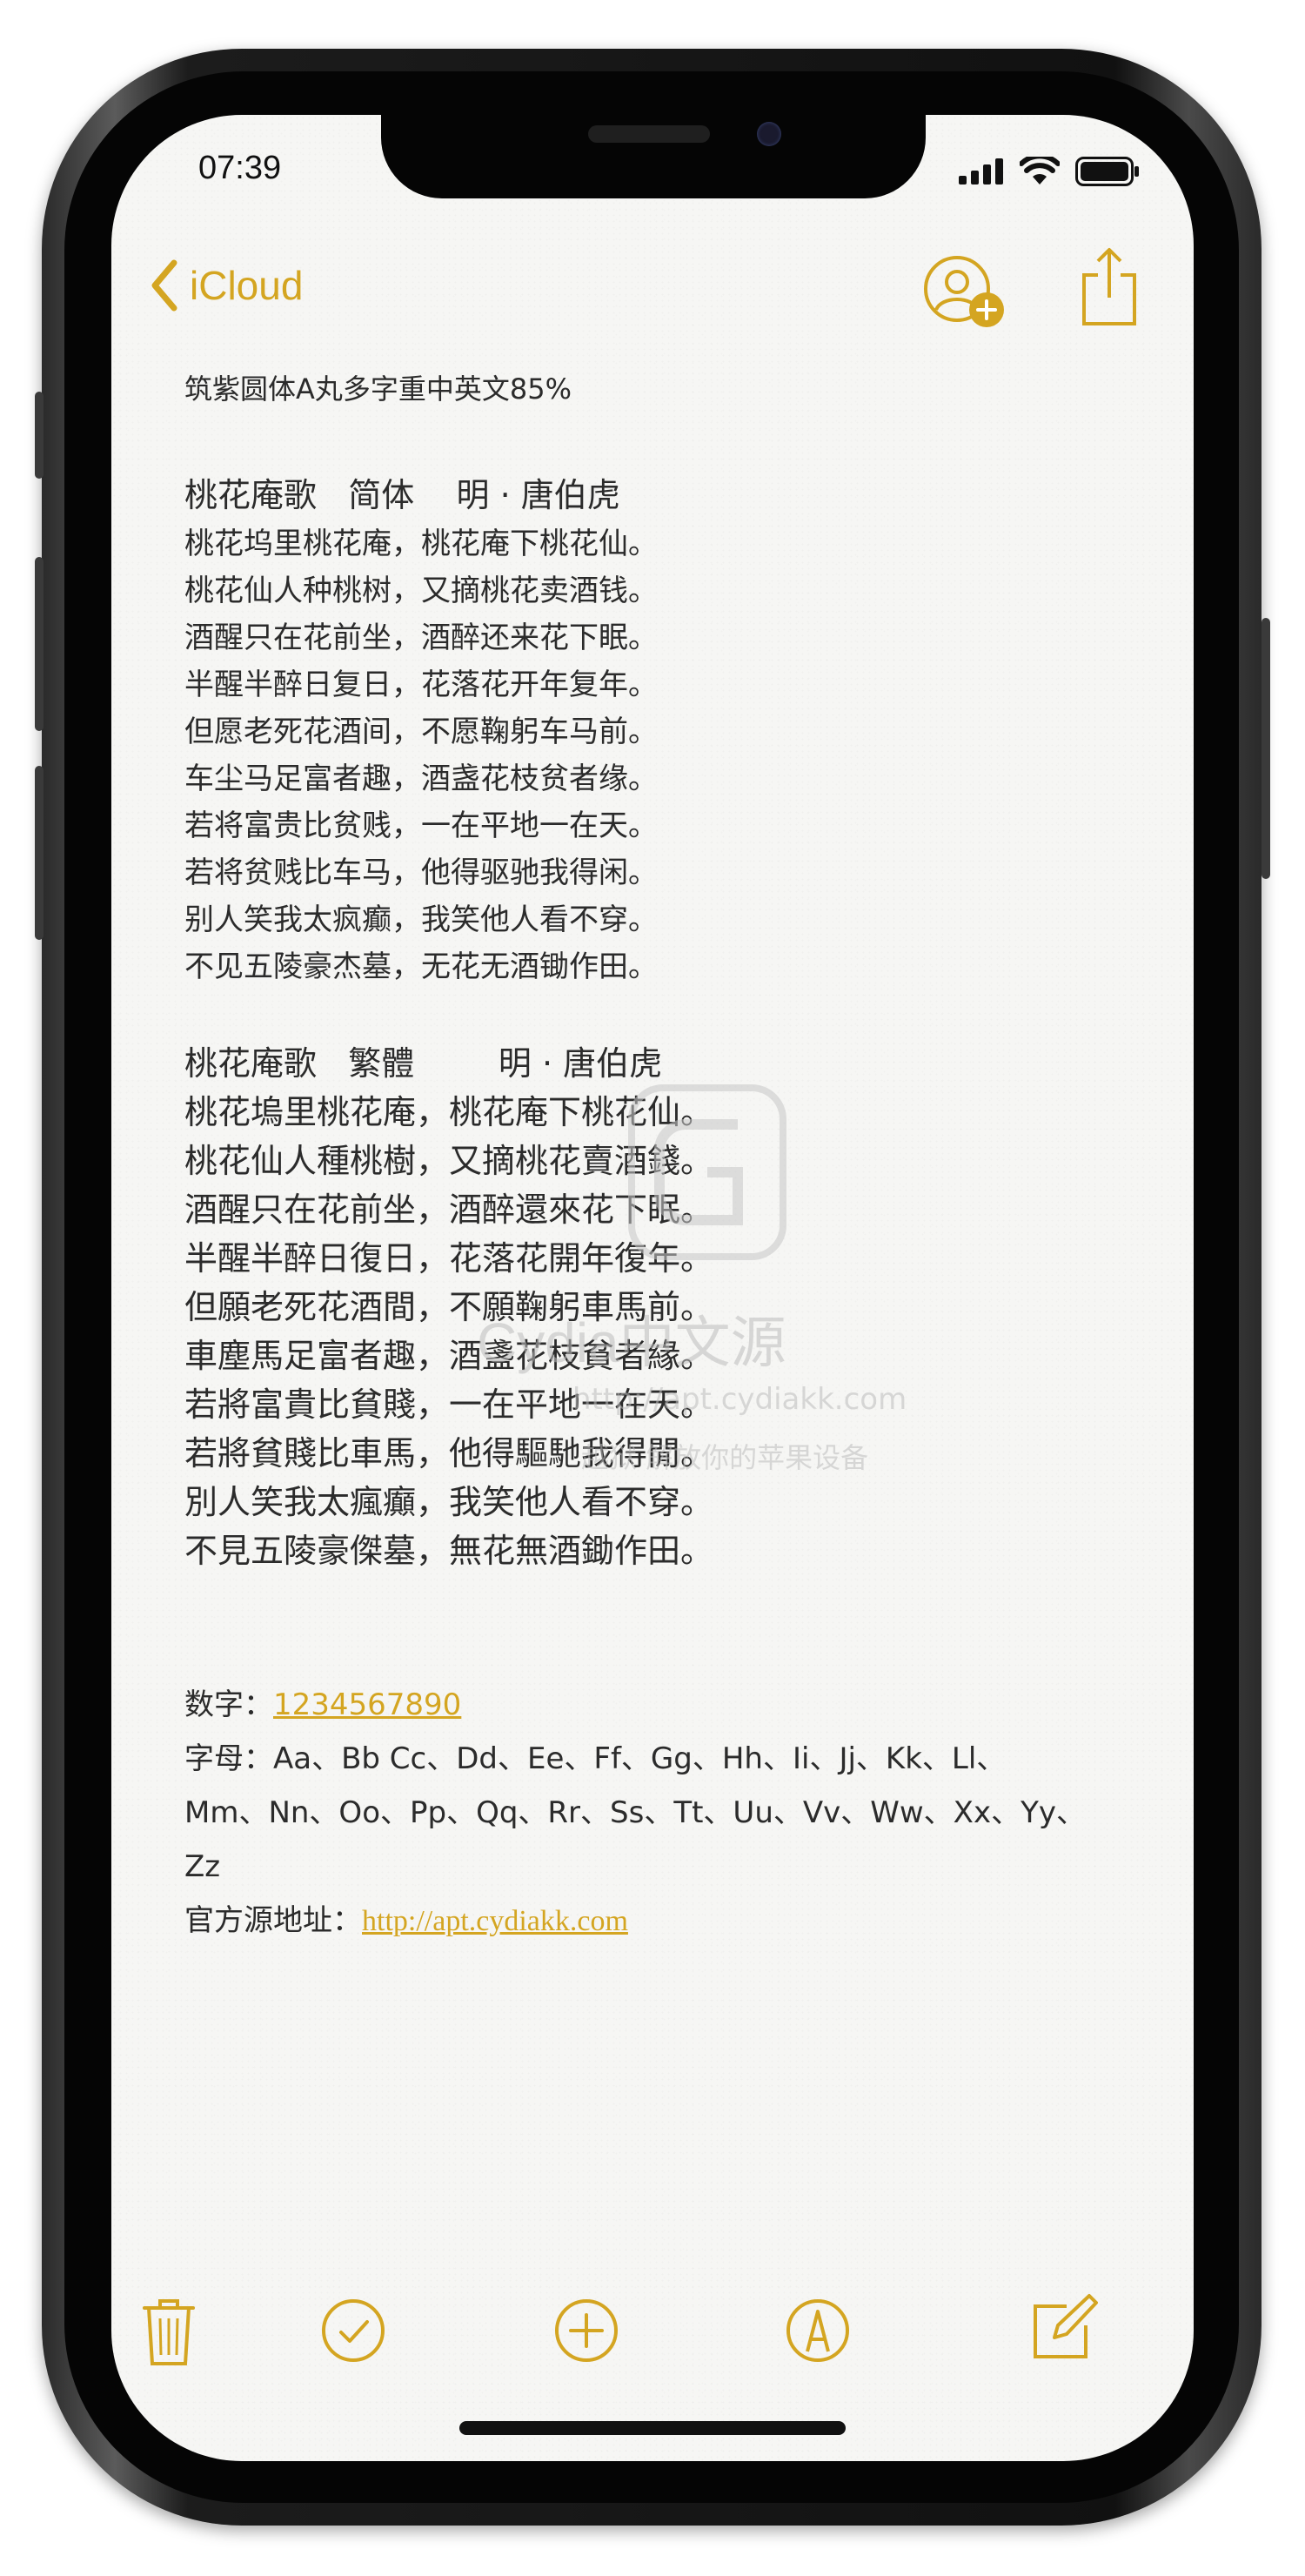 The width and height of the screenshot is (1305, 2576). What do you see at coordinates (421, 638) in the screenshot?
I see `simplified-line: 酒醒只在花前坐，酒醉还来花下眠。` at bounding box center [421, 638].